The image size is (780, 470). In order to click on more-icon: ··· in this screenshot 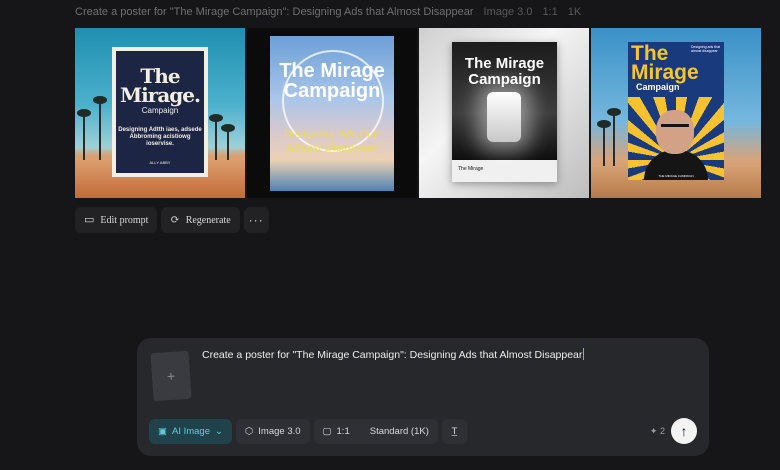, I will do `click(256, 220)`.